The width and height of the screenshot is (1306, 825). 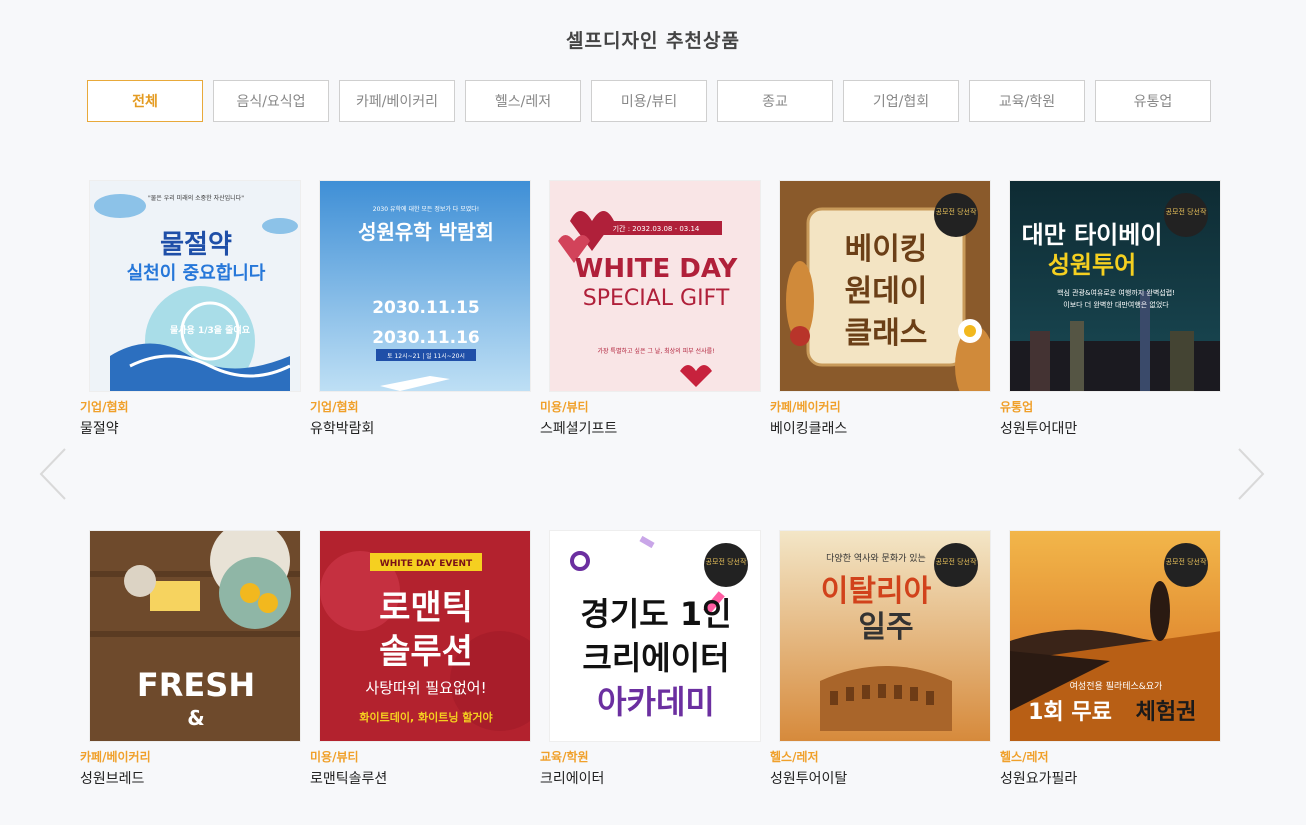 I want to click on poster-text: 화이트데이, 화이트닝 할거야, so click(x=425, y=717).